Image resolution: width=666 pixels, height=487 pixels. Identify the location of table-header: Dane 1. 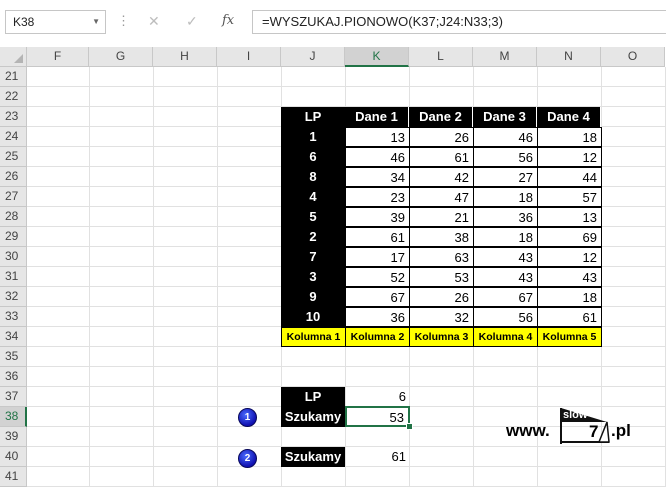
(377, 117).